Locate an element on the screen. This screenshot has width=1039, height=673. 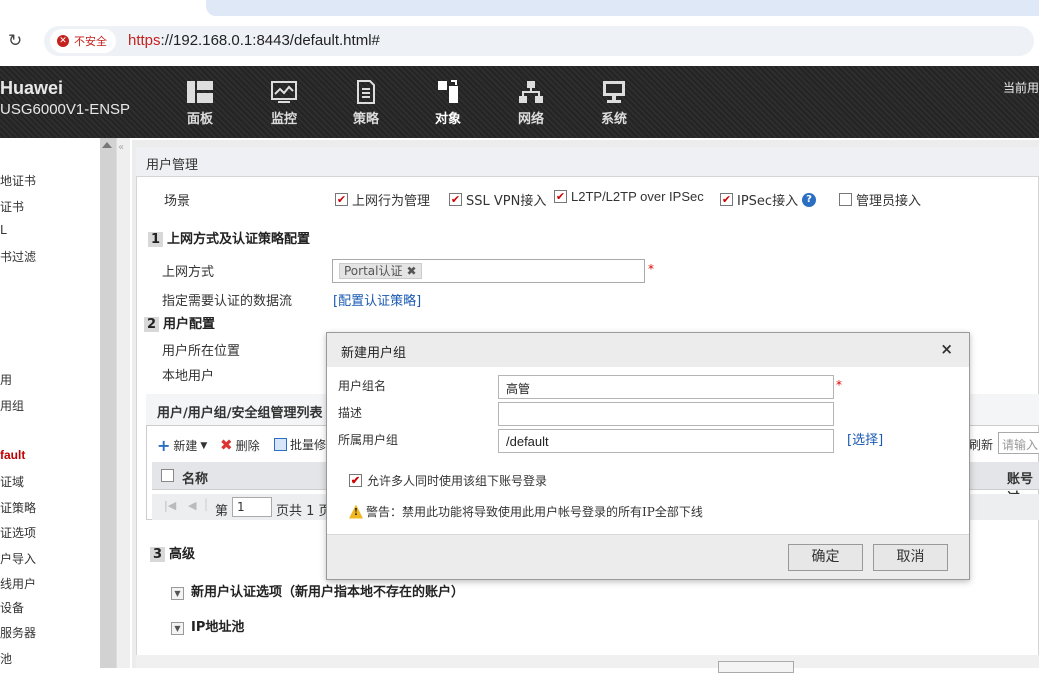
advanced-ip-pool: ▼ IP地址池 is located at coordinates (207, 625).